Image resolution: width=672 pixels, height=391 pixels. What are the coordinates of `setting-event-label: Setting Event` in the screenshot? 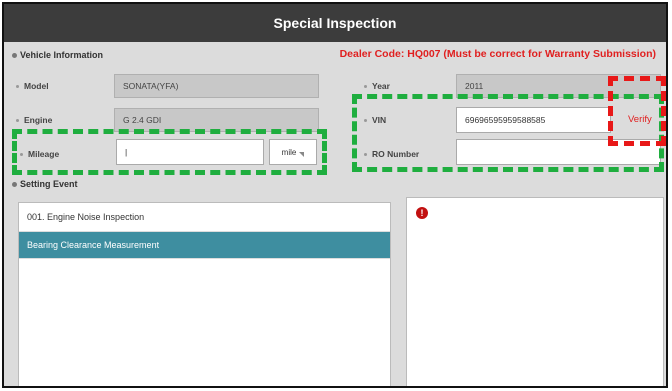 It's located at (49, 184).